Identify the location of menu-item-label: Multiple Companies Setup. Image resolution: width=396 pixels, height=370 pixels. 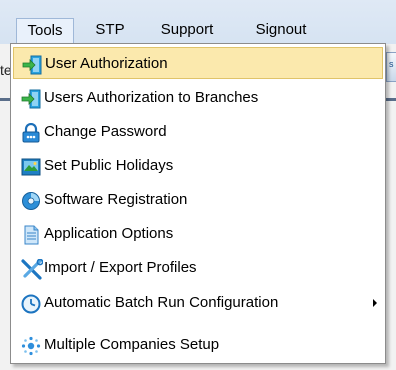
(132, 344).